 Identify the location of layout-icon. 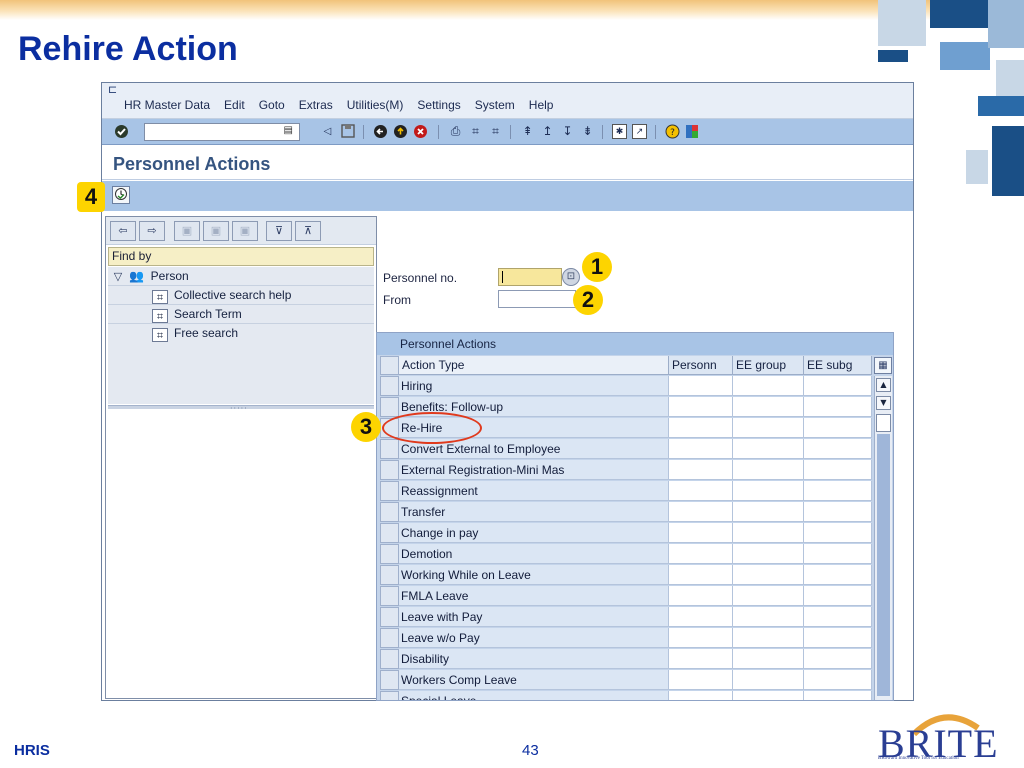
(692, 131).